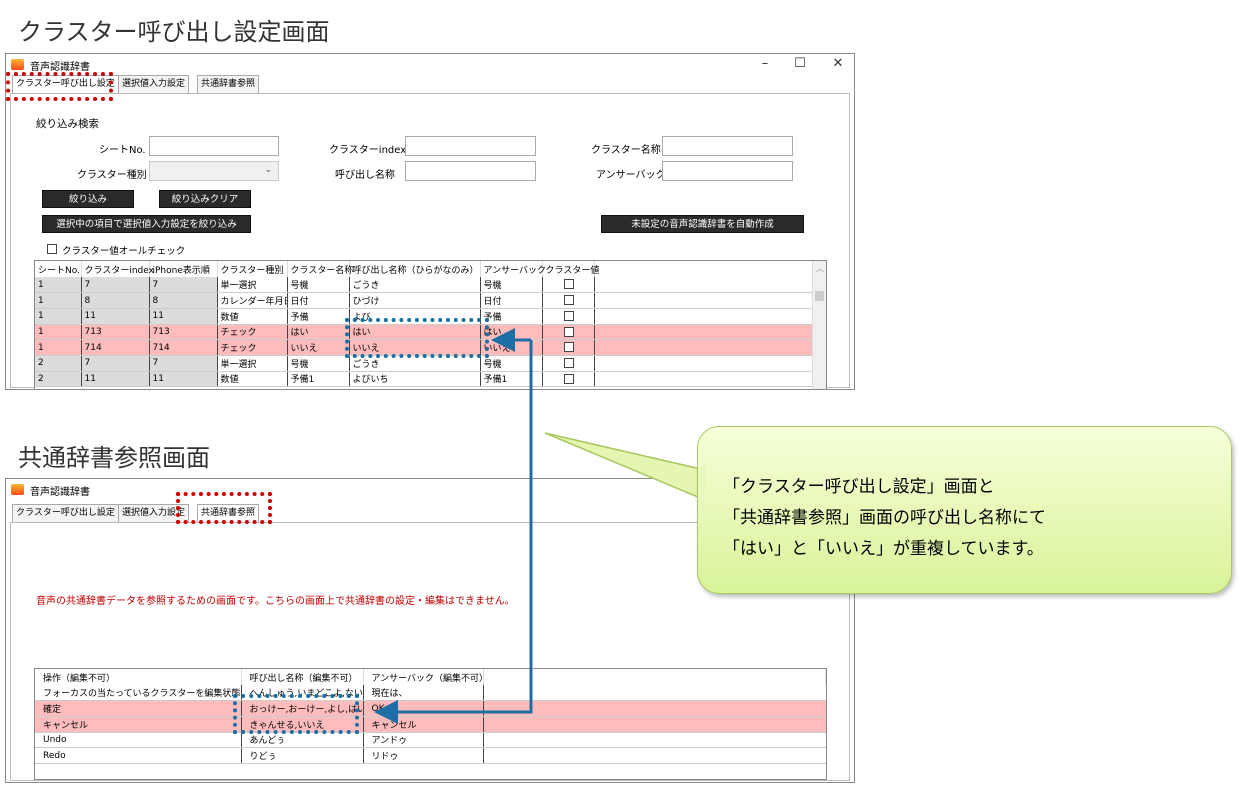 The height and width of the screenshot is (785, 1240). I want to click on answerback-input, so click(727, 171).